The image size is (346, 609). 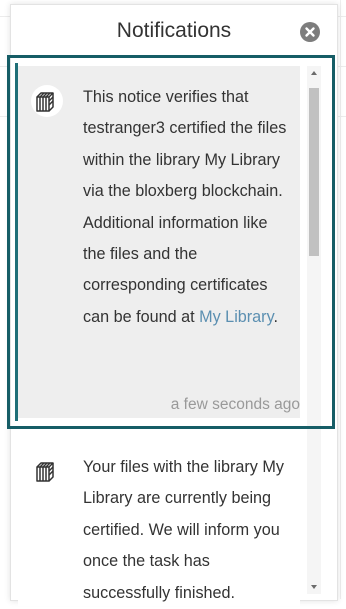 What do you see at coordinates (314, 172) in the screenshot?
I see `scrollbar-thumb` at bounding box center [314, 172].